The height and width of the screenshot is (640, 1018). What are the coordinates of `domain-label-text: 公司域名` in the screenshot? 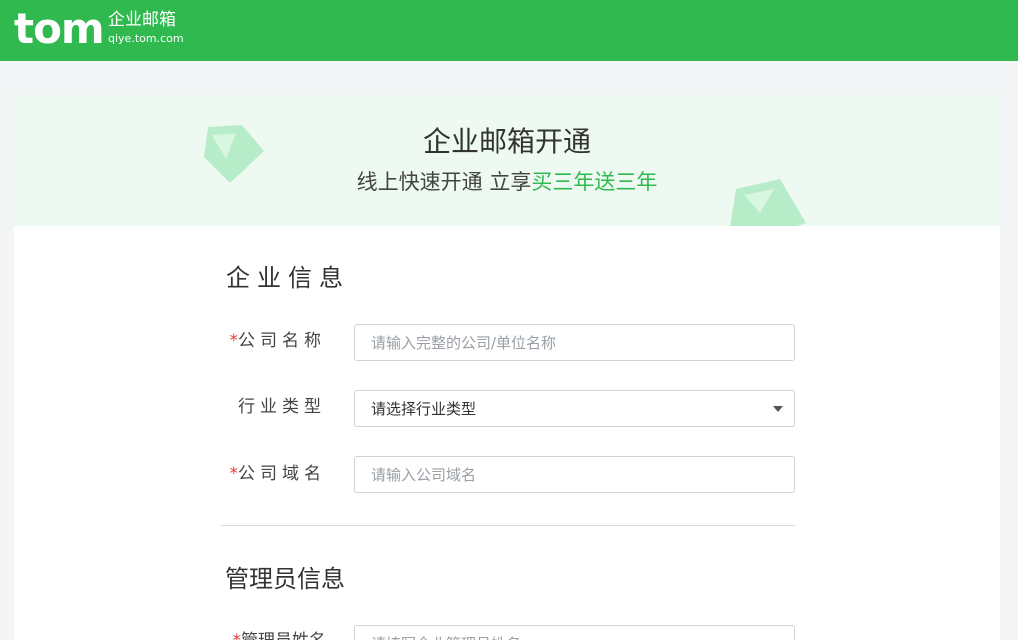 It's located at (282, 474).